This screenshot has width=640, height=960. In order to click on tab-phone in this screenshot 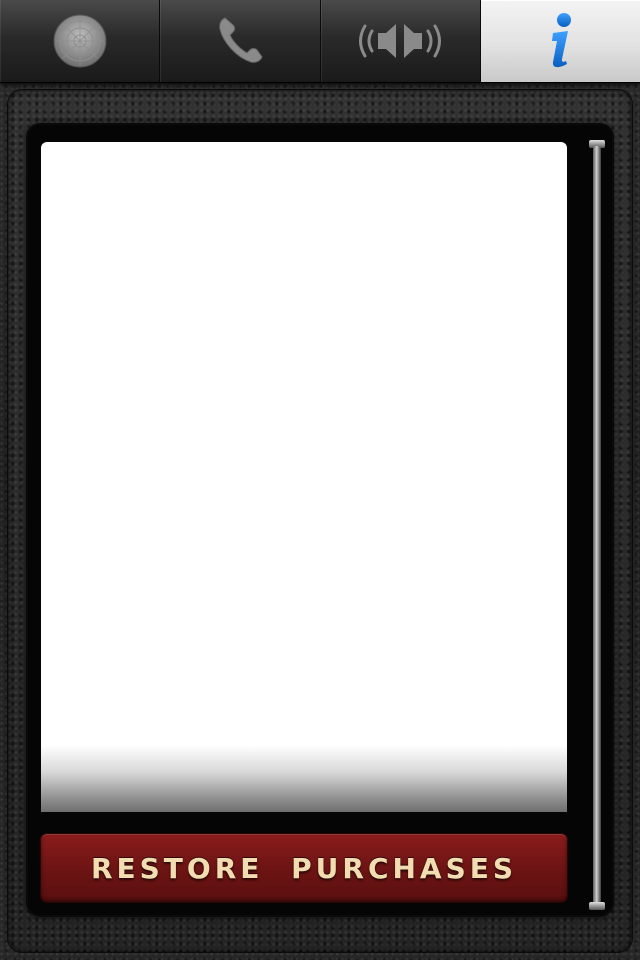, I will do `click(240, 41)`.